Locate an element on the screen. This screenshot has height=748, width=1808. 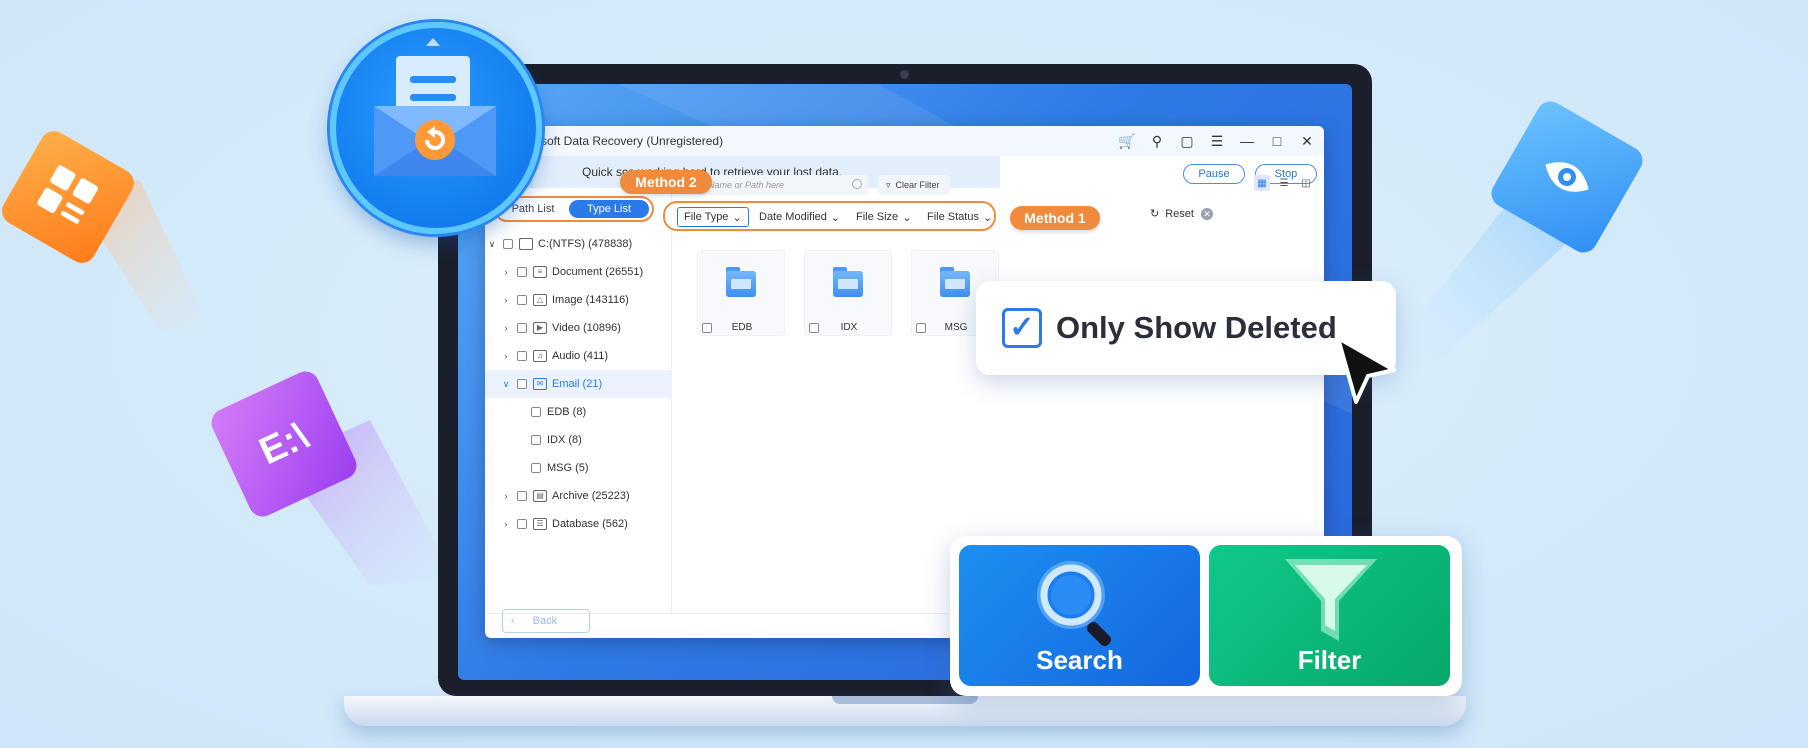
tree-item-msg: MSG (5) is located at coordinates (537, 468).